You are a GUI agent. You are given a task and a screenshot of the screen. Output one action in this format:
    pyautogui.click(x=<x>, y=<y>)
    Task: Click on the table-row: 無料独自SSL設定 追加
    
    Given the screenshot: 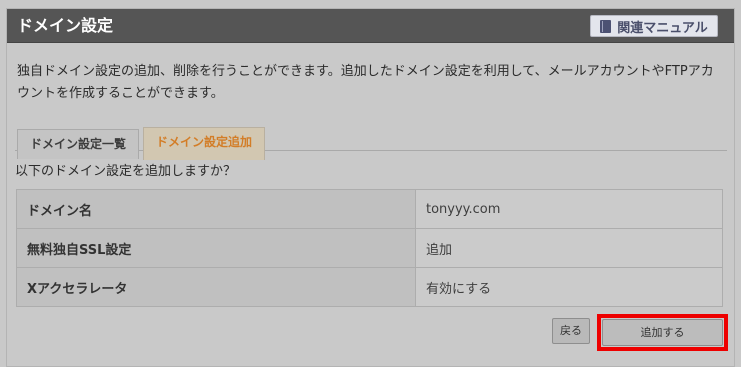 What is the action you would take?
    pyautogui.click(x=369, y=248)
    